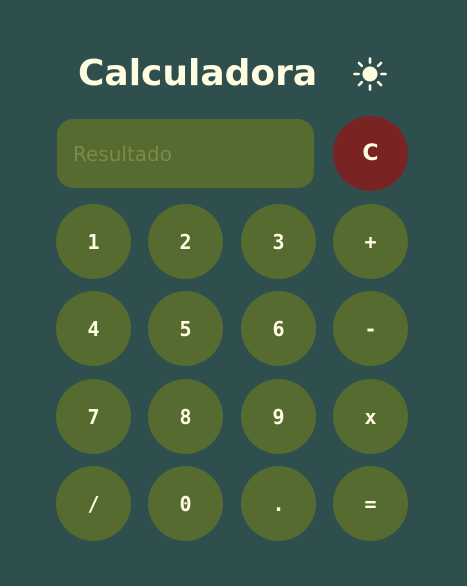 This screenshot has height=586, width=467. What do you see at coordinates (185, 241) in the screenshot?
I see `digit-2-button: 2` at bounding box center [185, 241].